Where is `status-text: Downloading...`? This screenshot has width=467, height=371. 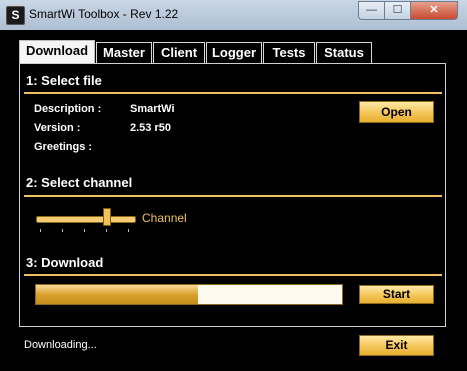 status-text: Downloading... is located at coordinates (60, 345).